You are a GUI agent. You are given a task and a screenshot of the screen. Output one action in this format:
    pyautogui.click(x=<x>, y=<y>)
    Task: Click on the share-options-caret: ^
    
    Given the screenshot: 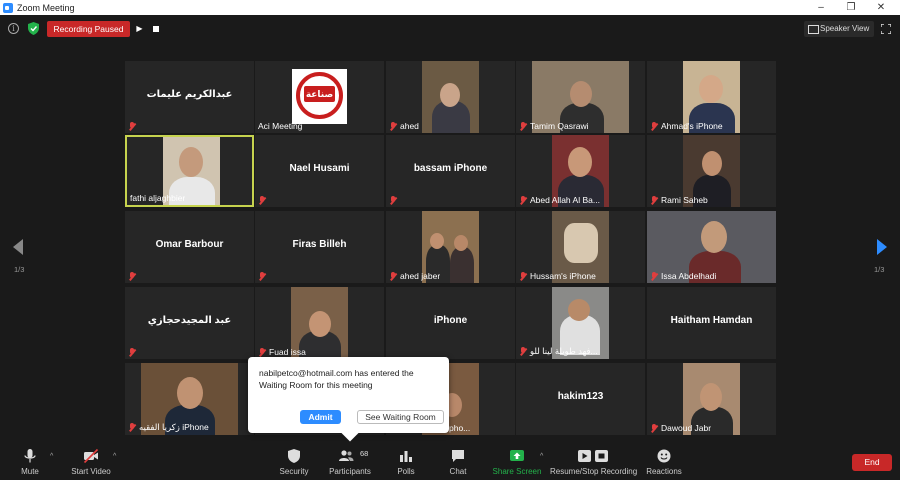 What is the action you would take?
    pyautogui.click(x=541, y=456)
    